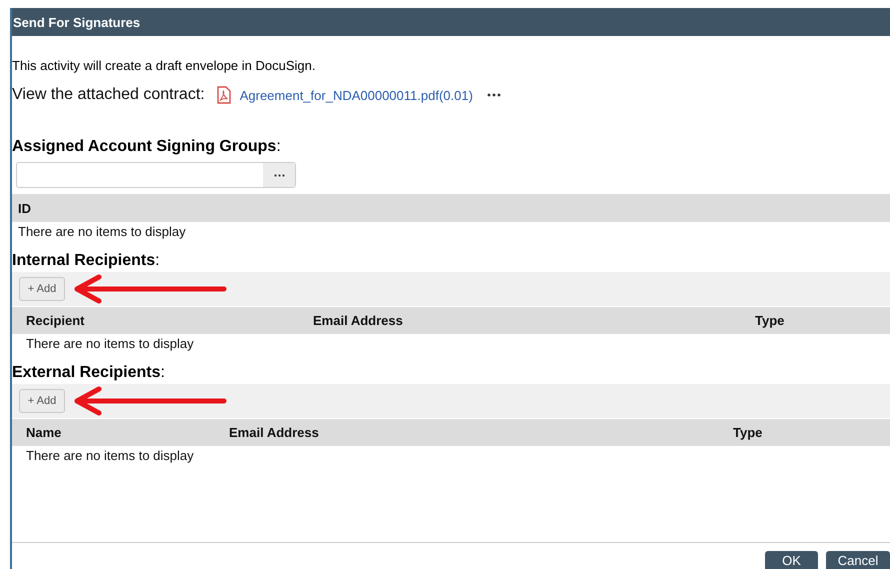  I want to click on column-header: ID, so click(24, 208).